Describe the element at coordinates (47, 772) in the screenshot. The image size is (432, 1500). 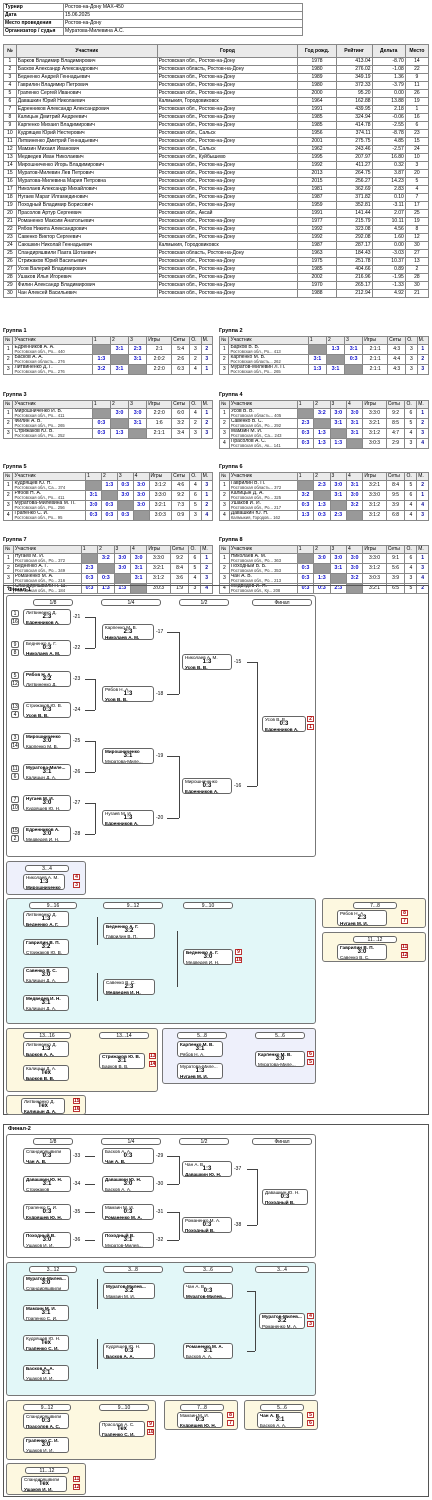
I see `match-box: Муратова-Миле... 3:1 Калицын Д. А.` at that location.